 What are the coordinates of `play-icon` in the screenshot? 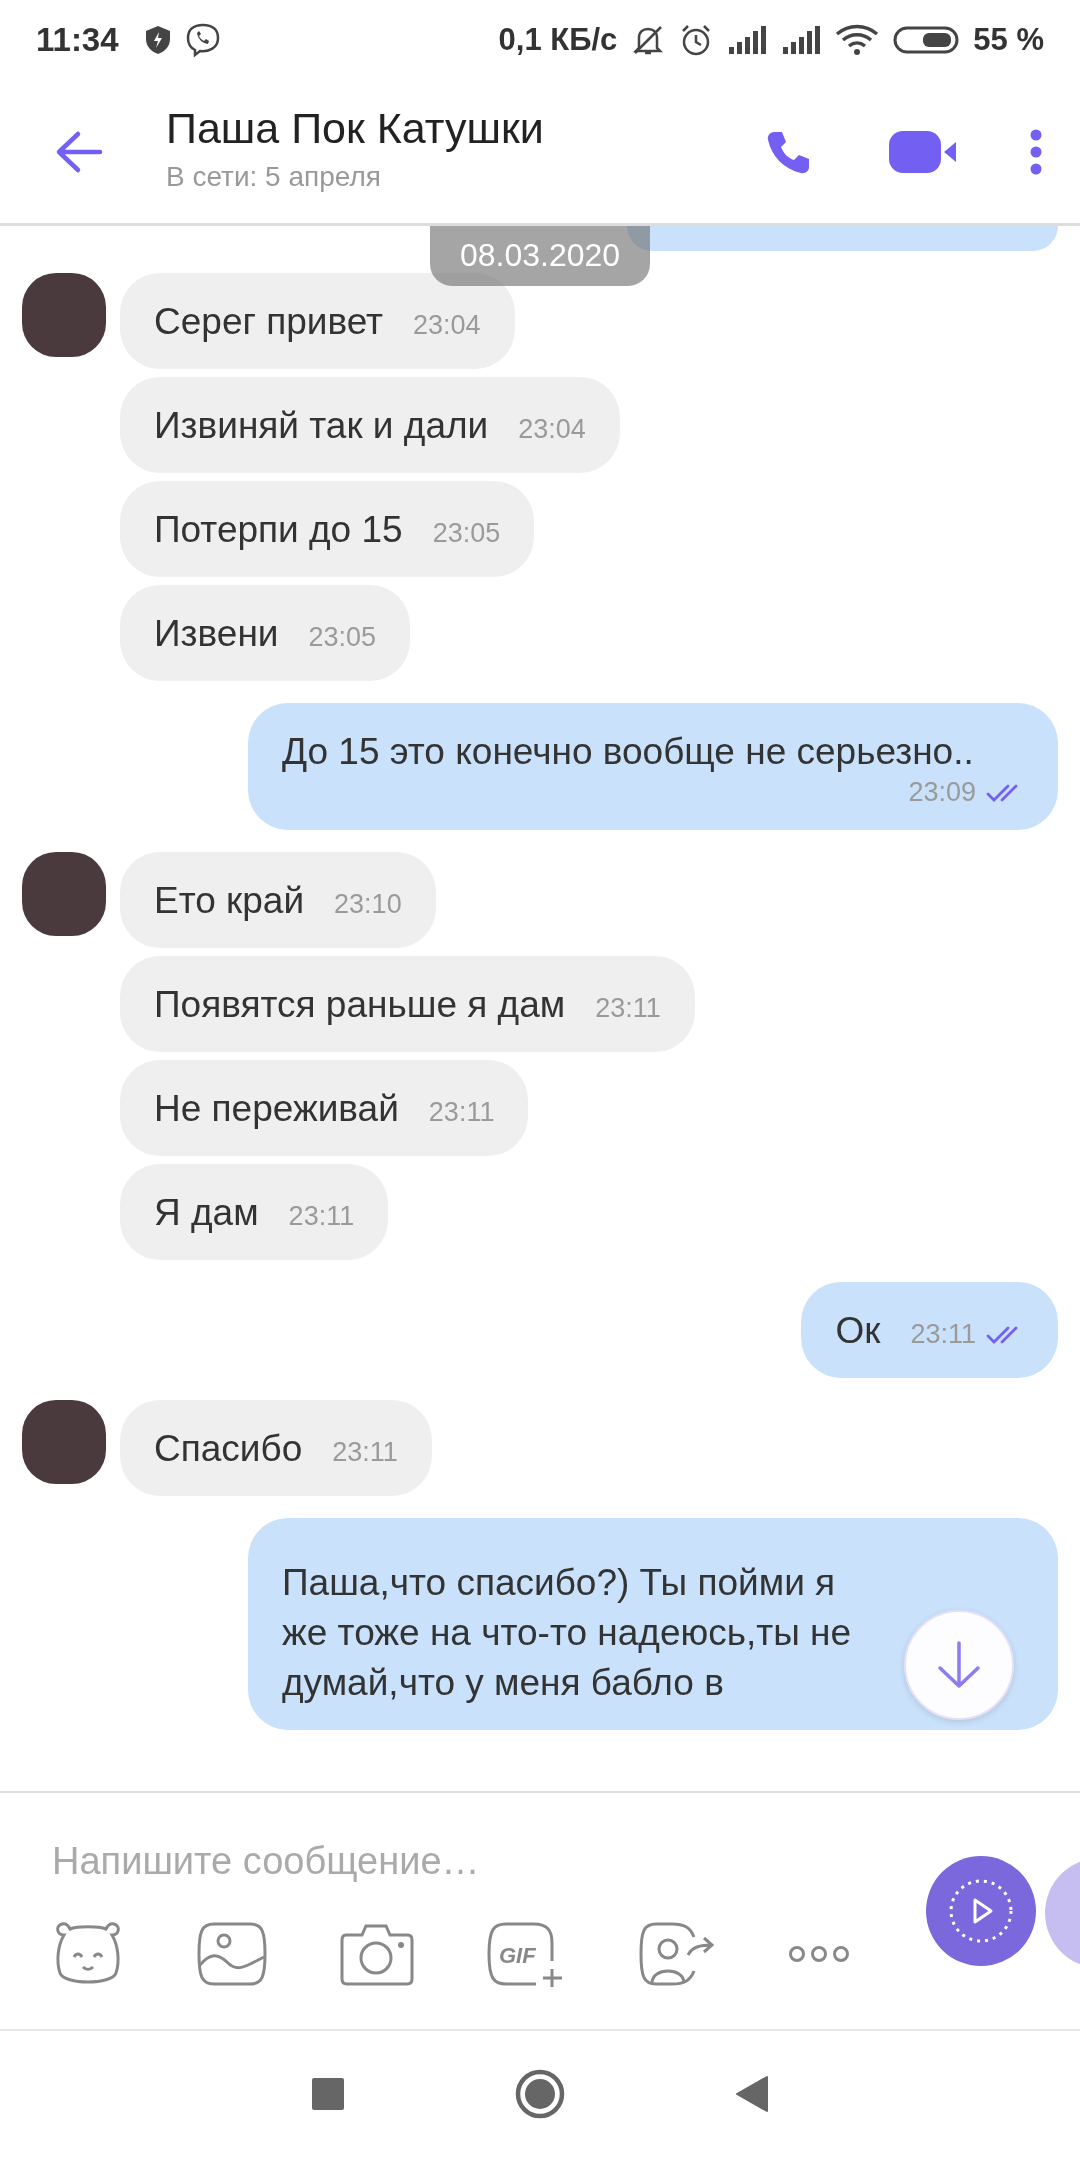 It's located at (981, 1911).